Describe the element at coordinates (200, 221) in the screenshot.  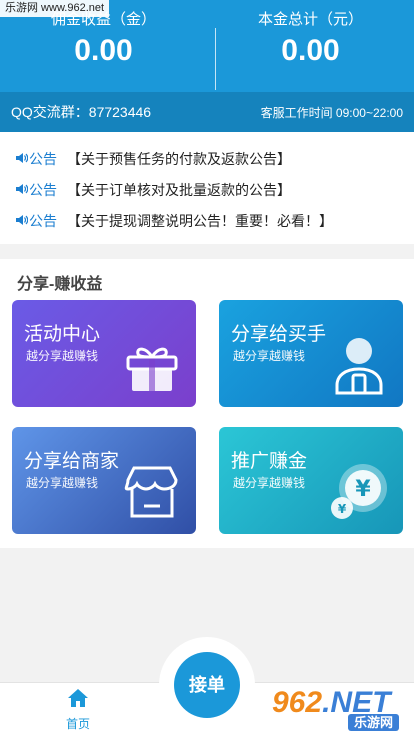
I see `notice-text: 【关于提现调整说明公告！重要！必看！】` at that location.